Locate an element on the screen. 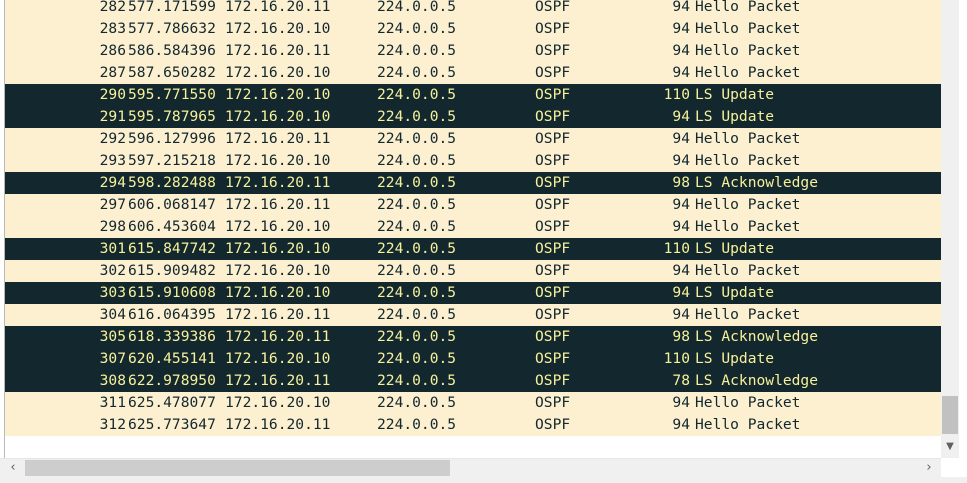 The image size is (967, 483). packet-time: 606.068147 is located at coordinates (172, 204).